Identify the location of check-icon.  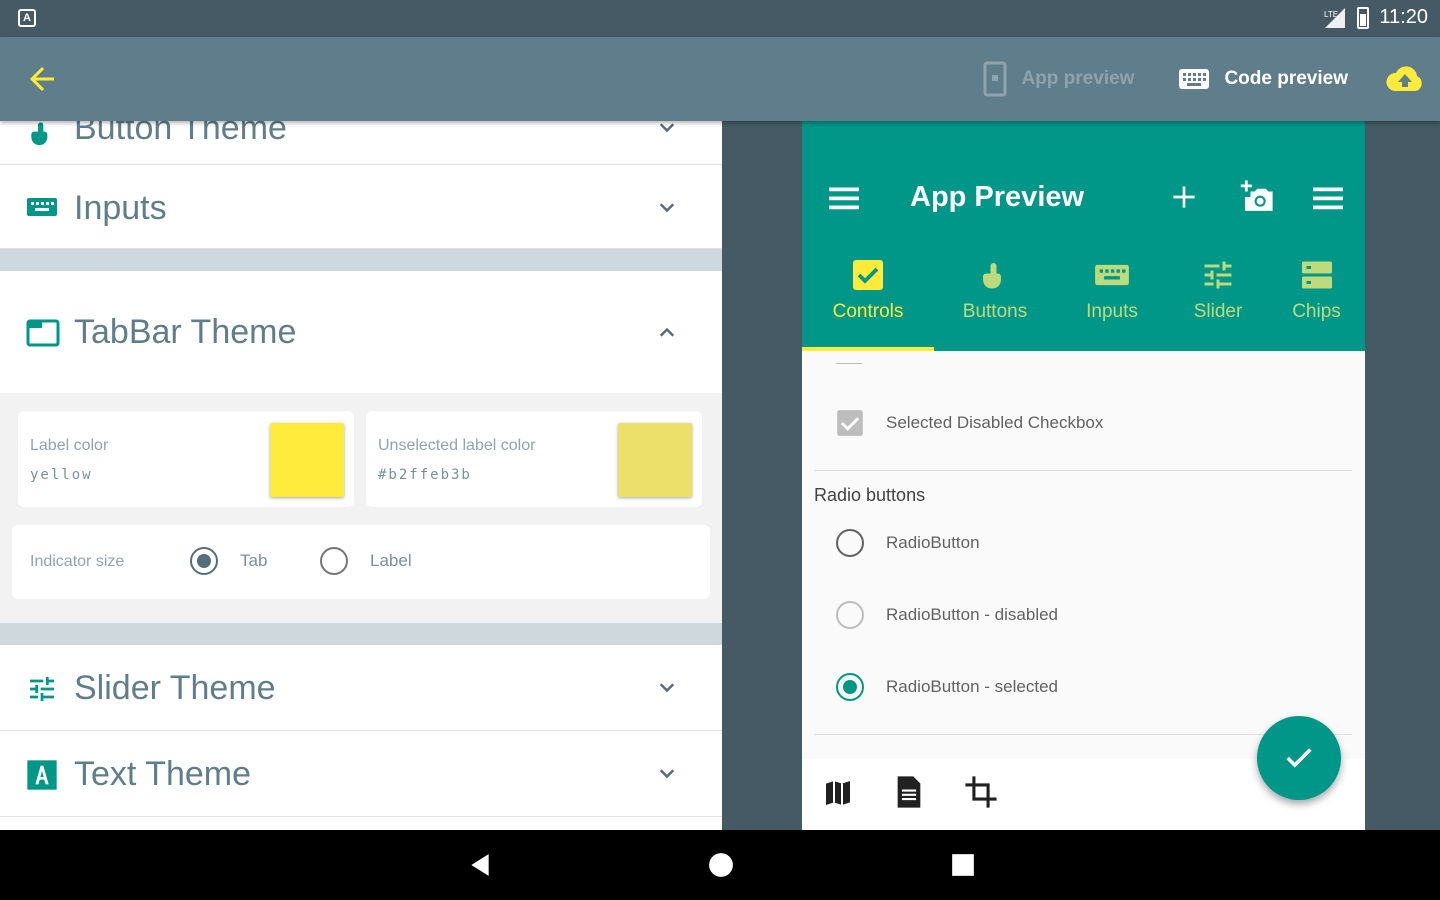
(1299, 758).